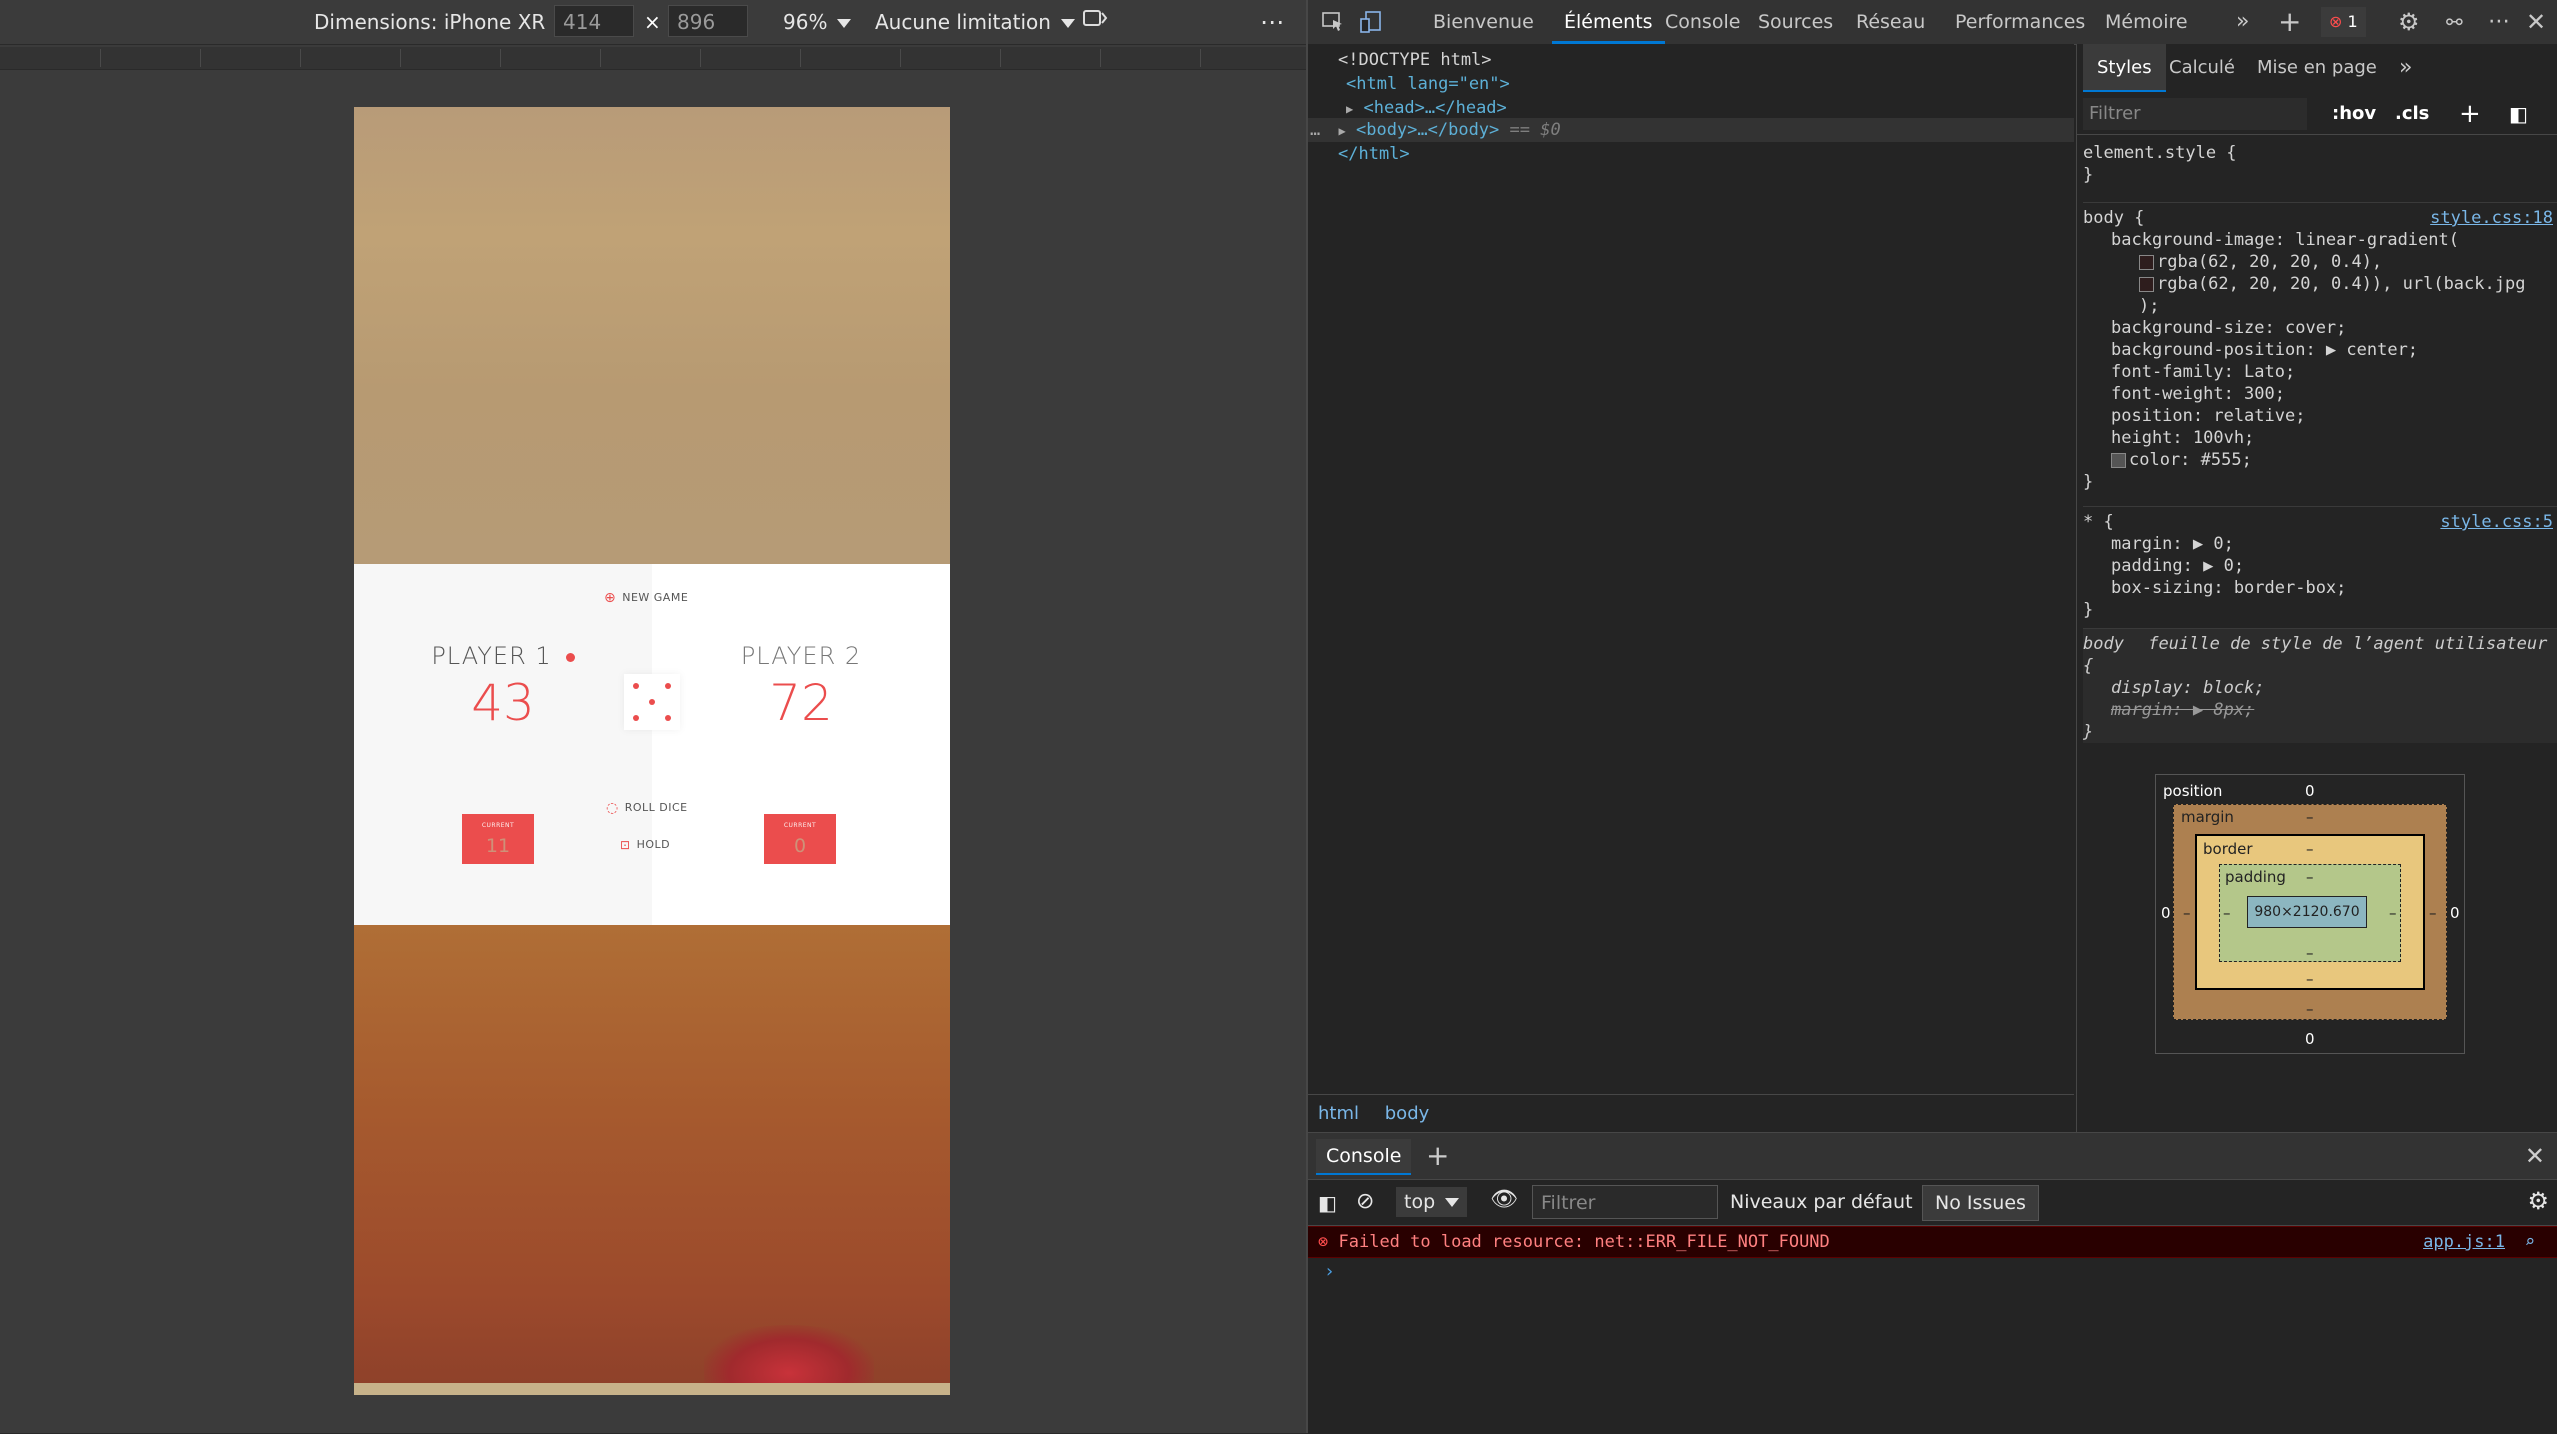 The image size is (2557, 1434). I want to click on css-declaration: );, so click(2149, 306).